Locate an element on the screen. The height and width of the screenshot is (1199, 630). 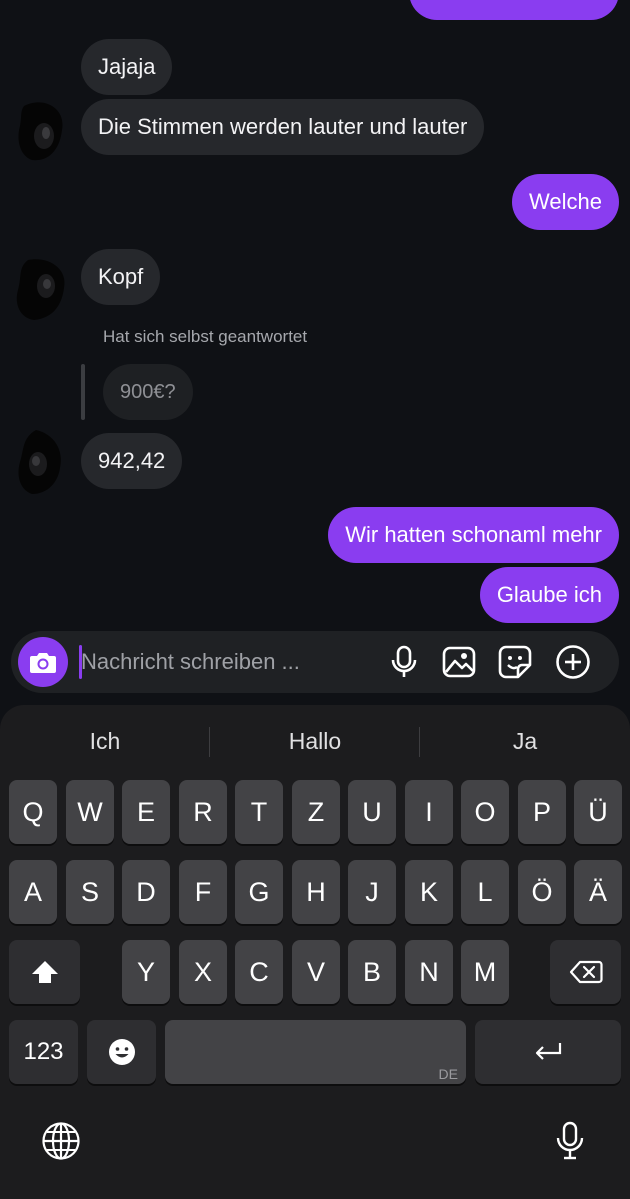
suggestion-item: Hallo is located at coordinates (315, 741).